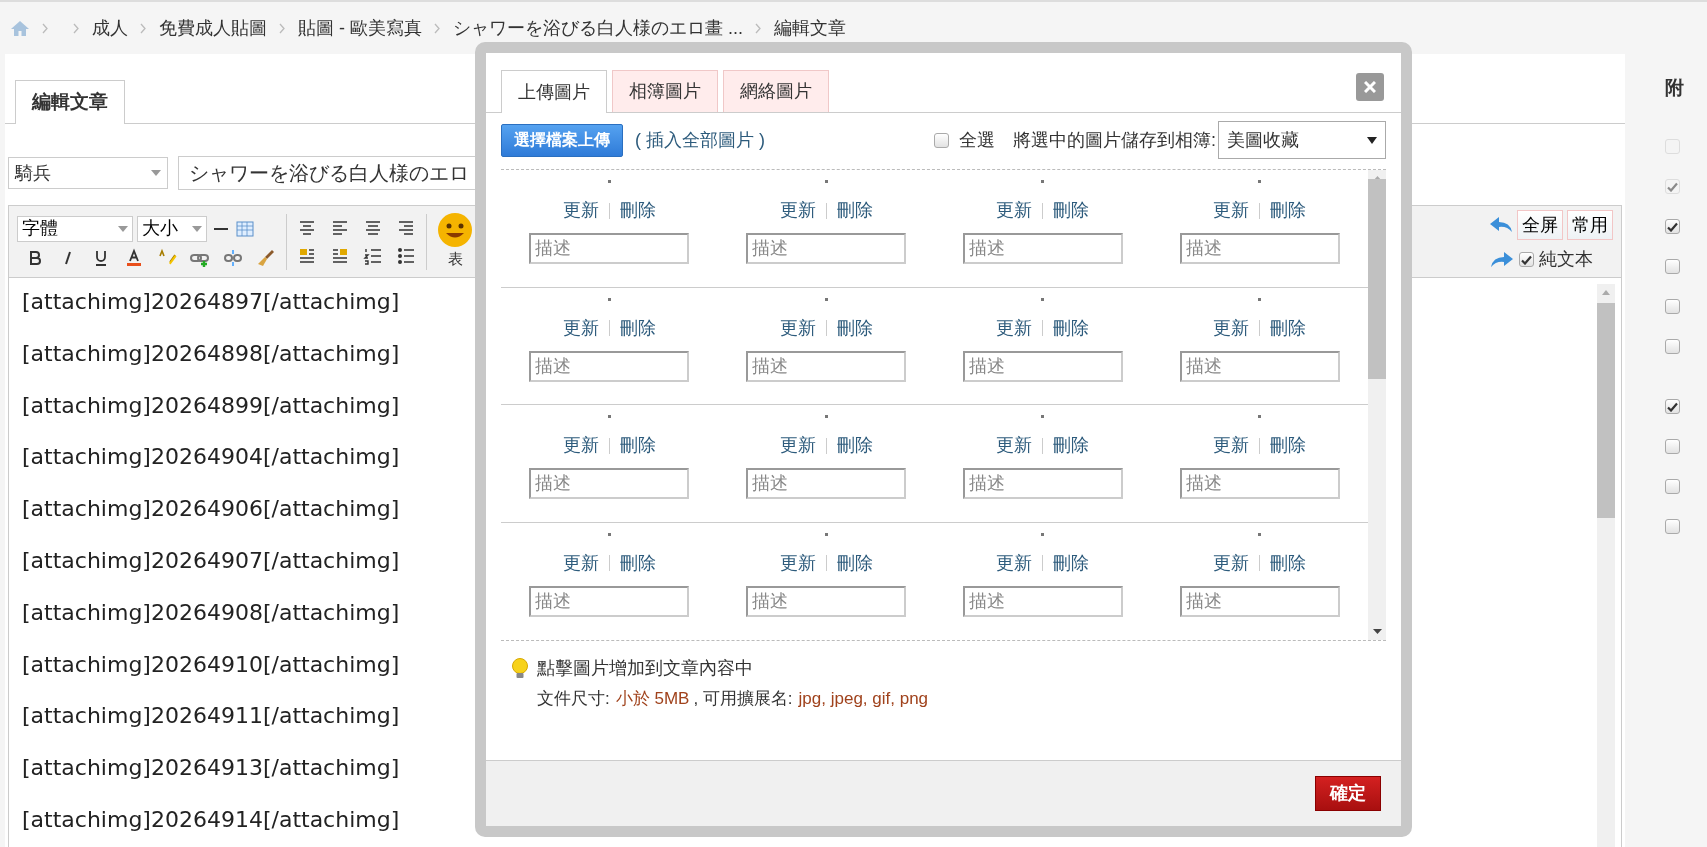  What do you see at coordinates (213, 28) in the screenshot?
I see `breadcrumb-link: 免費成人貼圖` at bounding box center [213, 28].